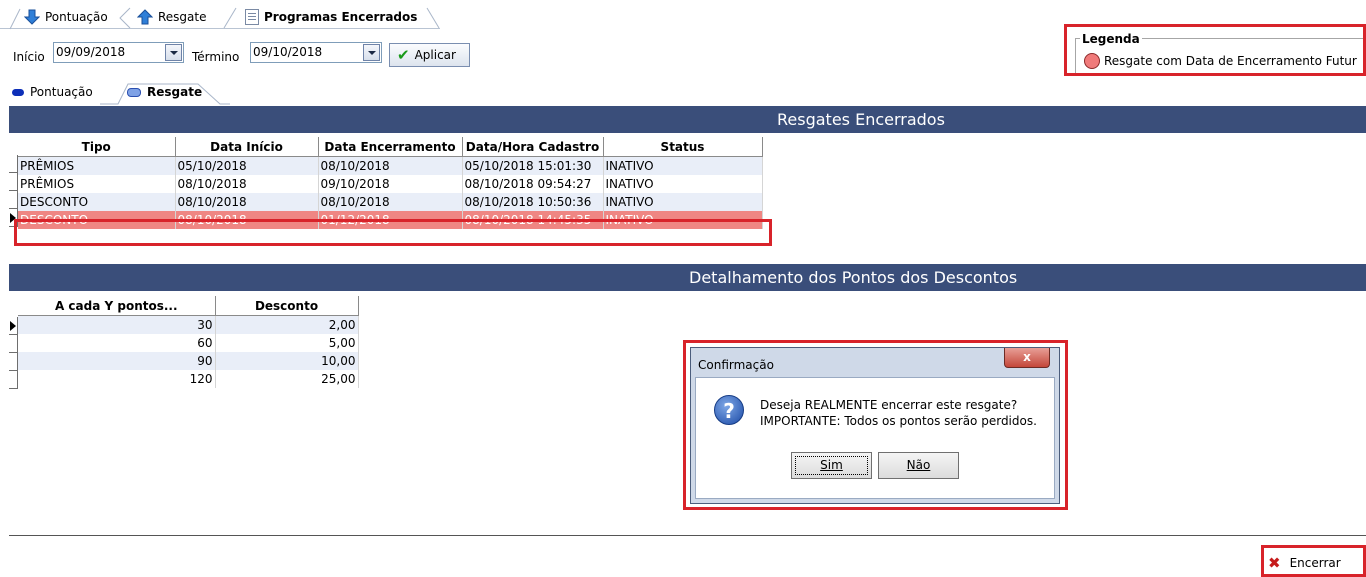 The height and width of the screenshot is (577, 1366). Describe the element at coordinates (729, 410) in the screenshot. I see `question-icon: ?` at that location.